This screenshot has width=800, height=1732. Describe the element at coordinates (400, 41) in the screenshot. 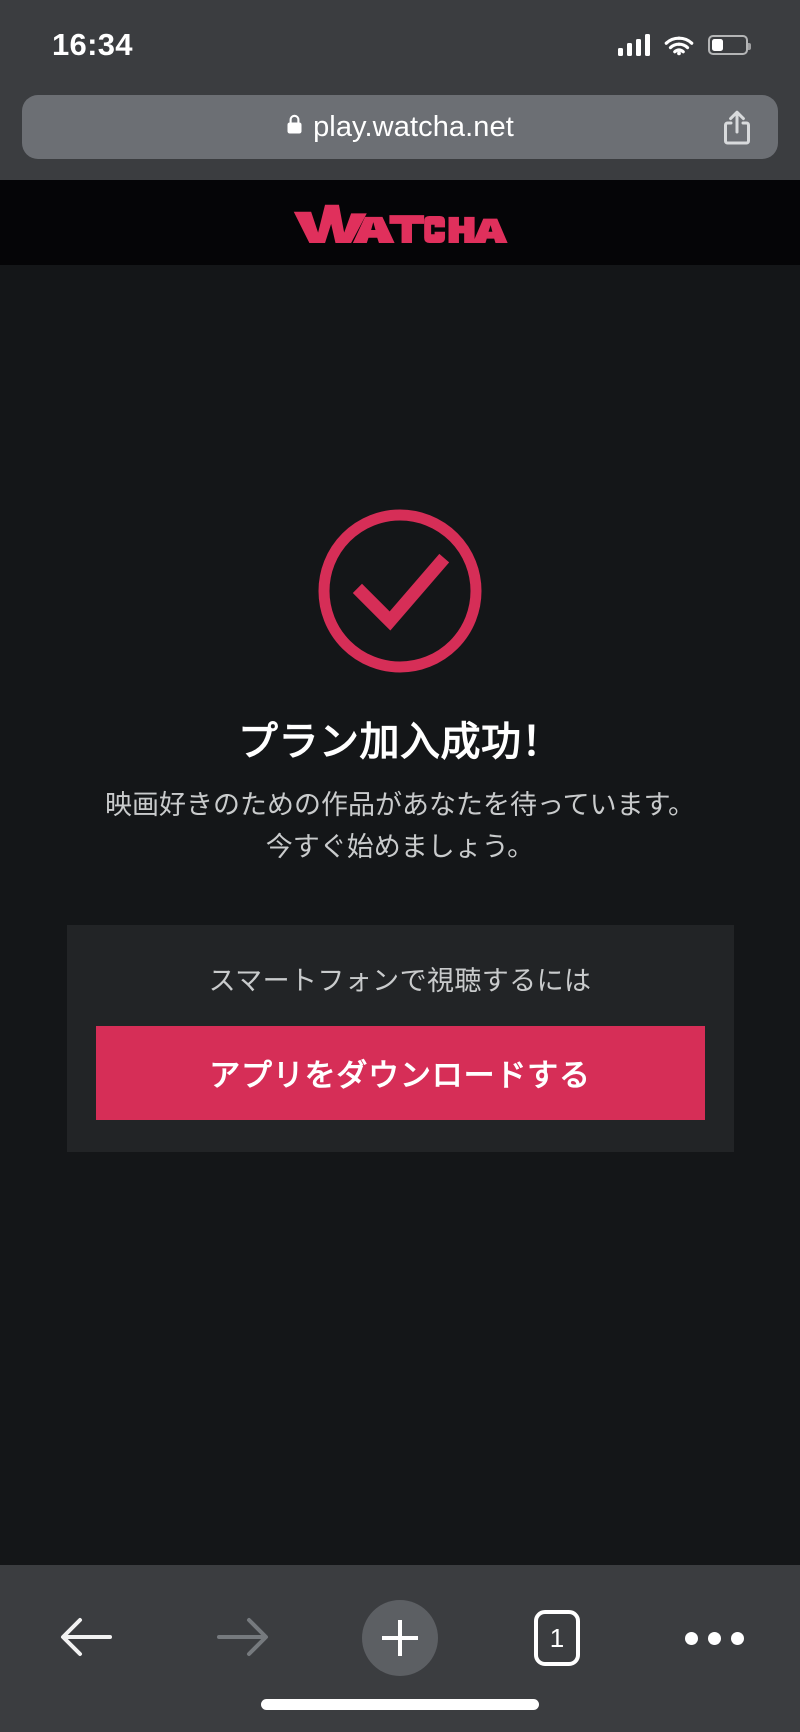

I see `status-bar: 16:34` at that location.